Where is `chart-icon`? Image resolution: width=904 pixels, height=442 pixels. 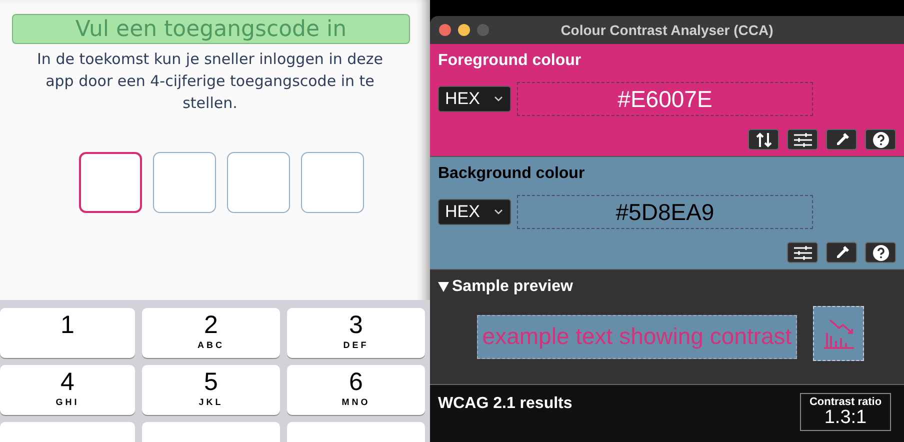
chart-icon is located at coordinates (838, 333).